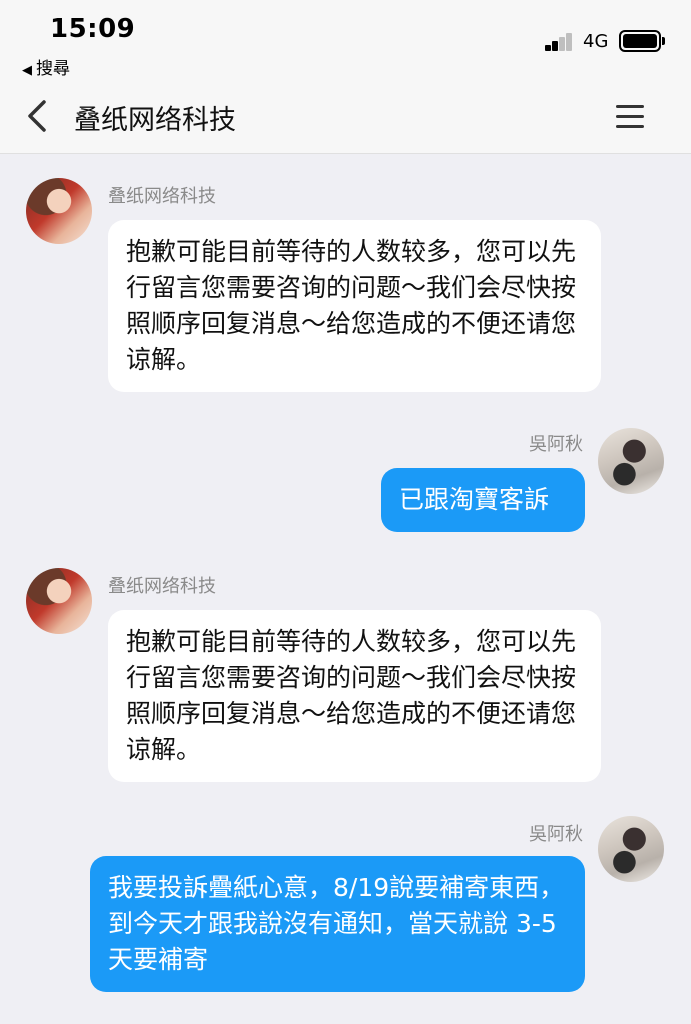 Image resolution: width=691 pixels, height=1024 pixels. I want to click on back-triangle-icon: ◀, so click(27, 70).